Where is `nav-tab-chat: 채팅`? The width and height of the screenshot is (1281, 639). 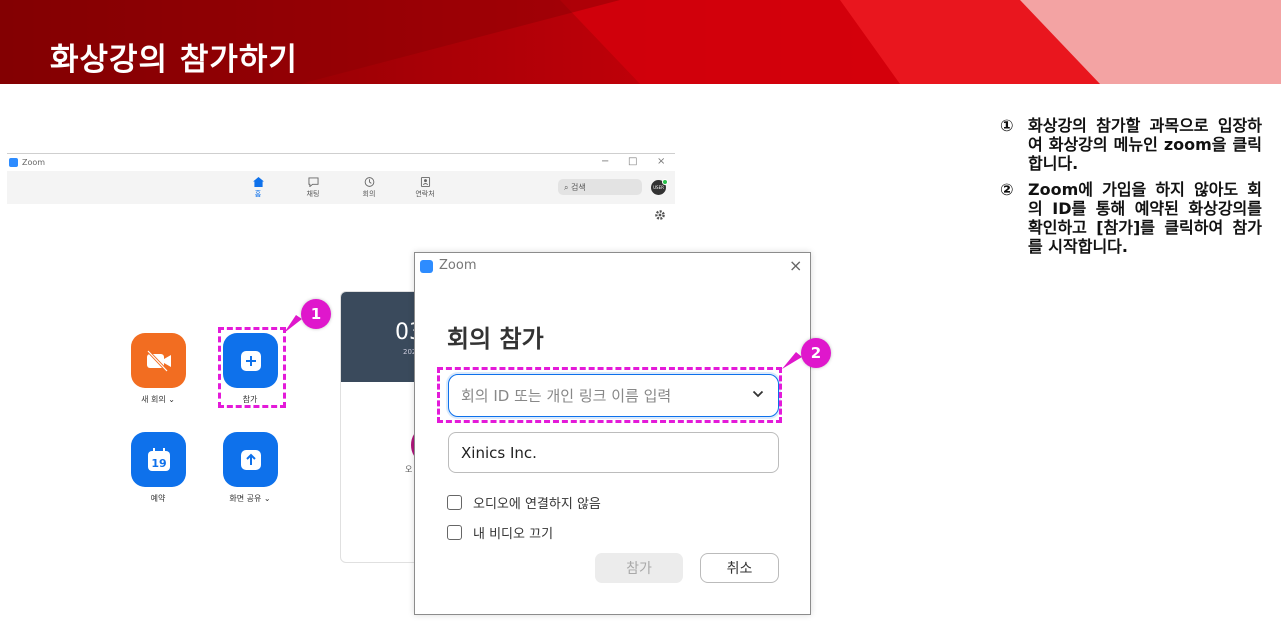
nav-tab-chat: 채팅 is located at coordinates (313, 188).